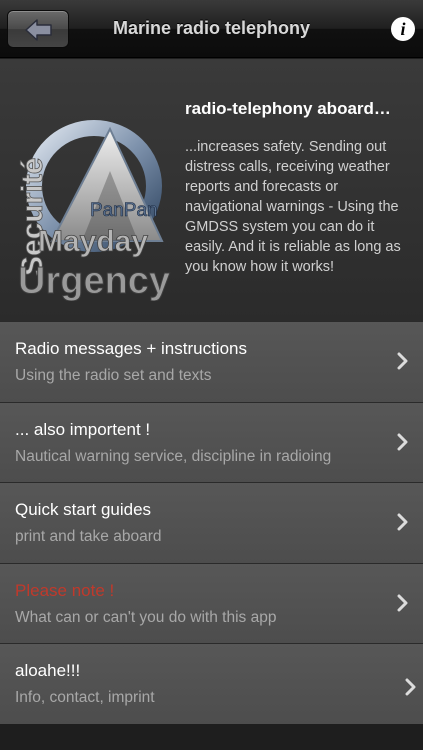 The height and width of the screenshot is (750, 423). Describe the element at coordinates (88, 536) in the screenshot. I see `menu-item-subtitle: print and take aboard` at that location.